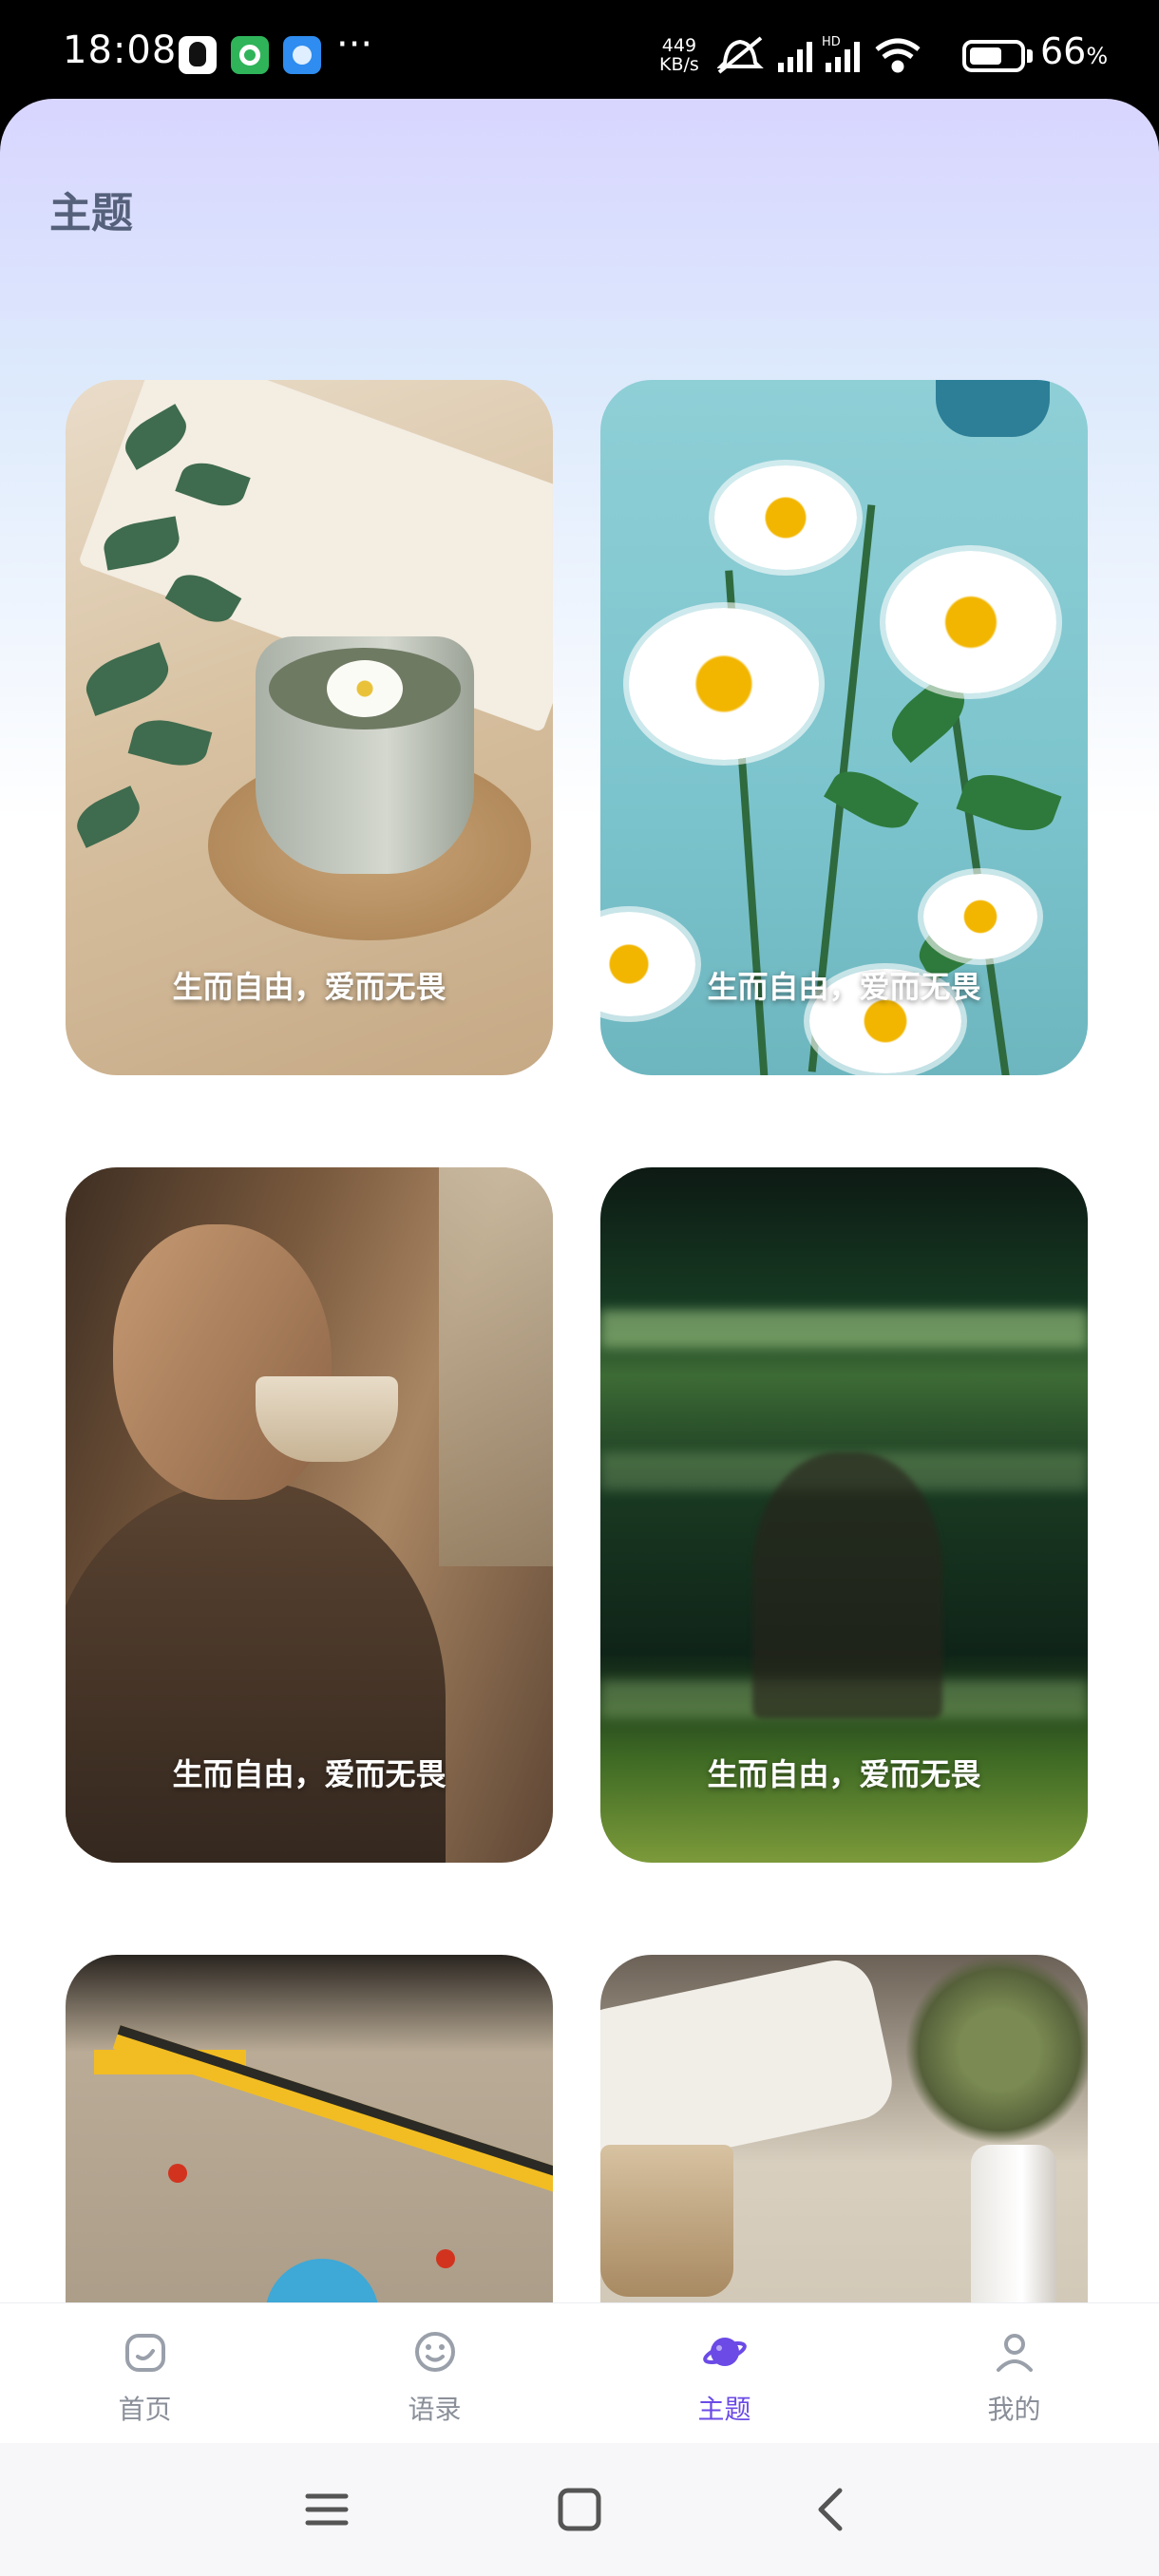 This screenshot has width=1159, height=2576. I want to click on theme-card-4: 生而自由，爱而无畏, so click(844, 1515).